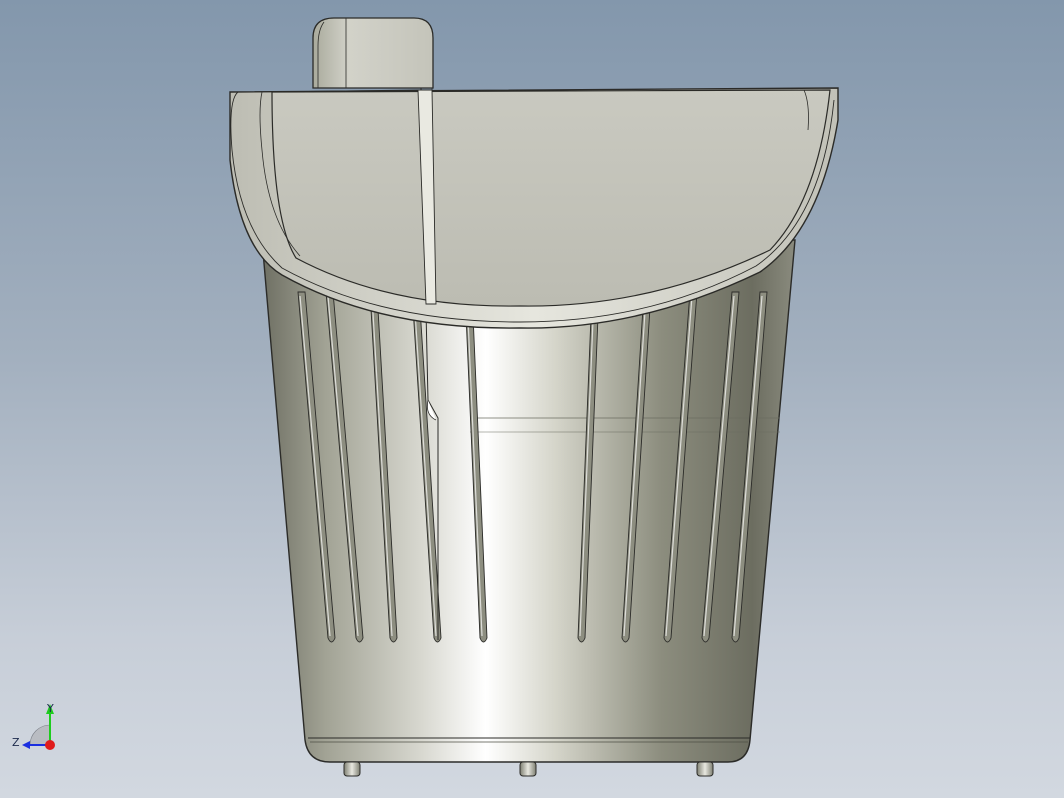  What do you see at coordinates (26, 745) in the screenshot?
I see `triad-z-arrow` at bounding box center [26, 745].